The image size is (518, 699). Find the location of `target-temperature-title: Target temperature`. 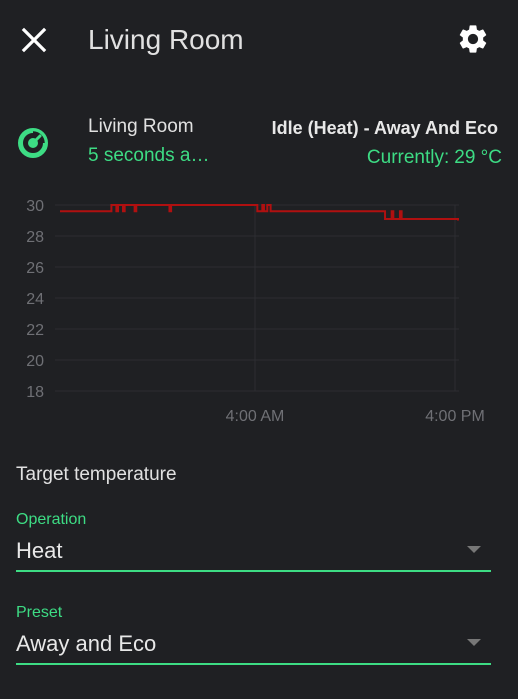

target-temperature-title: Target temperature is located at coordinates (96, 474).